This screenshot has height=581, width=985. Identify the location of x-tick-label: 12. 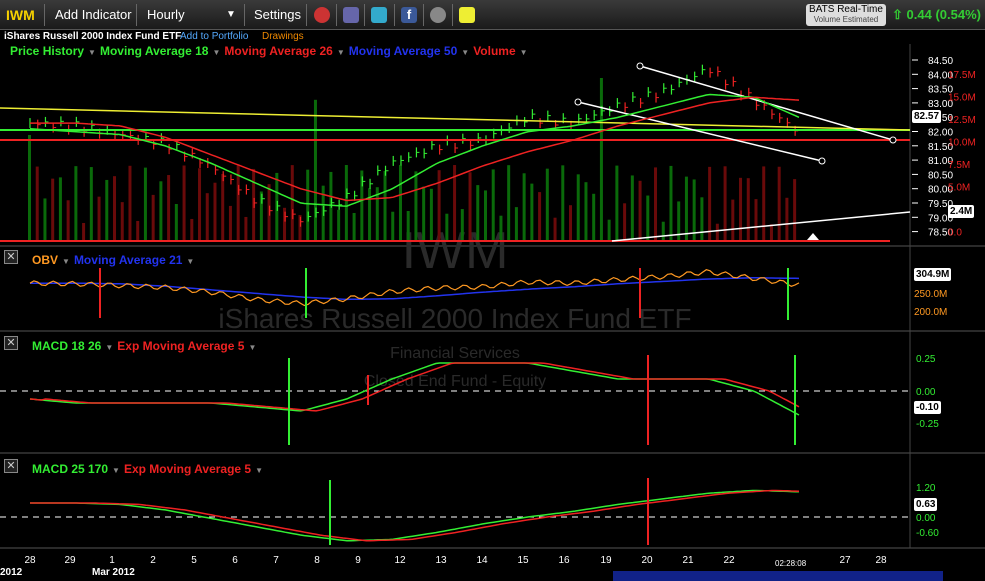
(400, 560).